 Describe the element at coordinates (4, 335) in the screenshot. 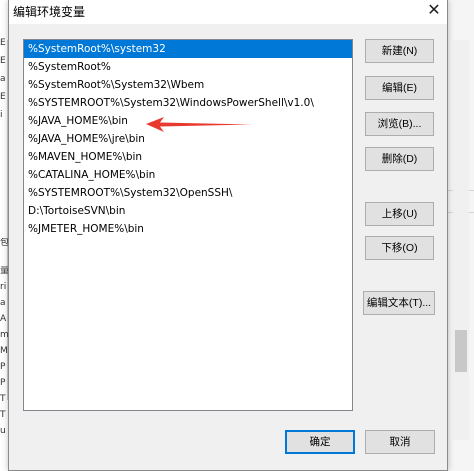

I see `background-text-fragment: m` at that location.